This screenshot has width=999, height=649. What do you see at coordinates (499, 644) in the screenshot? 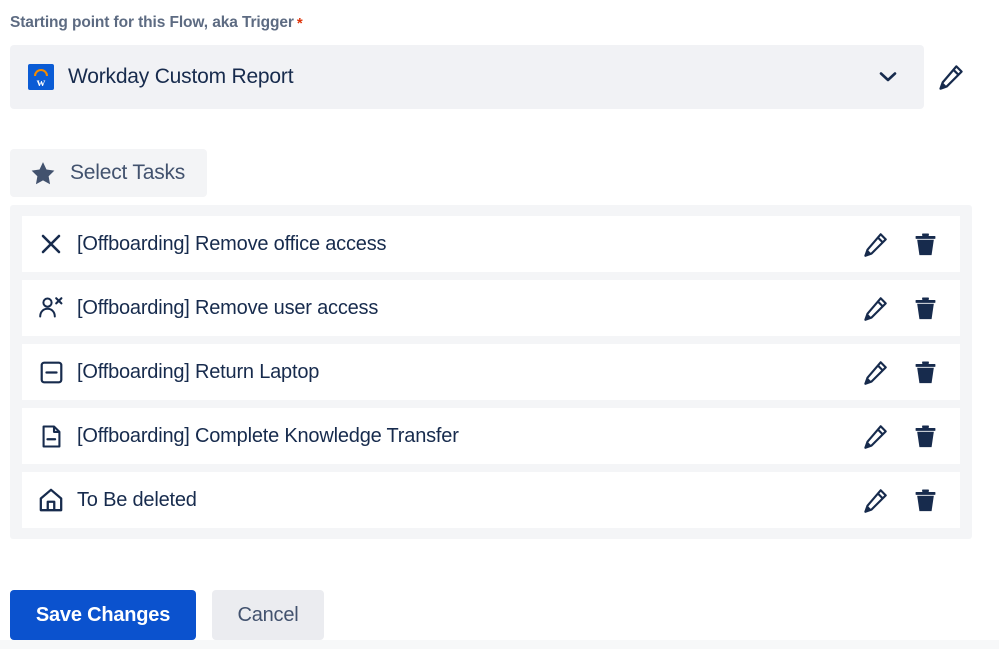
I see `bottom-edge-band` at bounding box center [499, 644].